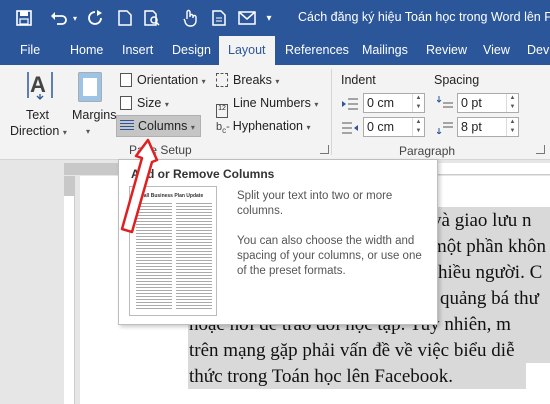  I want to click on annotation-arrow-icon, so click(139, 186).